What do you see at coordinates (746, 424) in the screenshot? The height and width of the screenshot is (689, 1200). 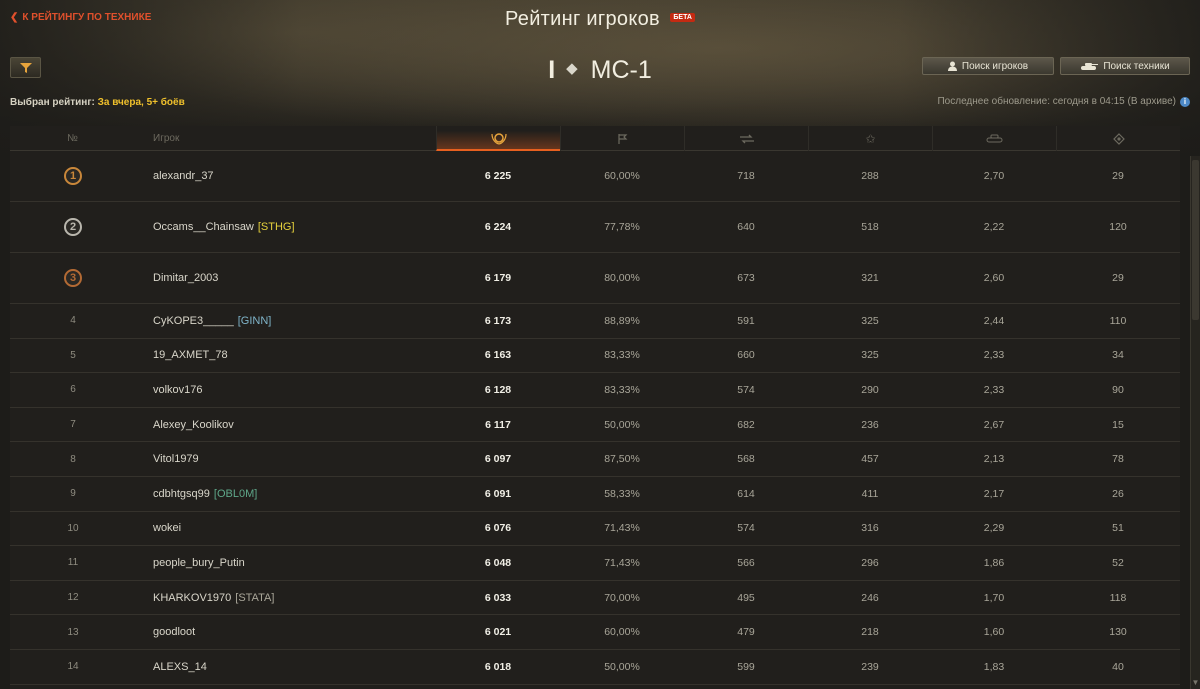 I see `damage-cell: 682` at bounding box center [746, 424].